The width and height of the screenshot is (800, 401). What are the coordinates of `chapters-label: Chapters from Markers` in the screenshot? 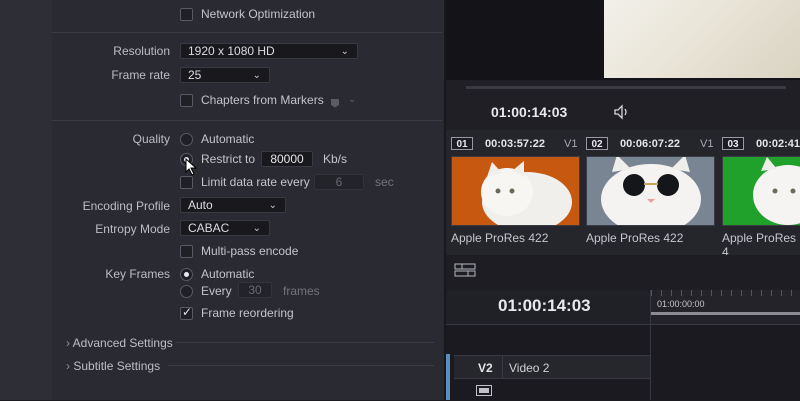 It's located at (262, 100).